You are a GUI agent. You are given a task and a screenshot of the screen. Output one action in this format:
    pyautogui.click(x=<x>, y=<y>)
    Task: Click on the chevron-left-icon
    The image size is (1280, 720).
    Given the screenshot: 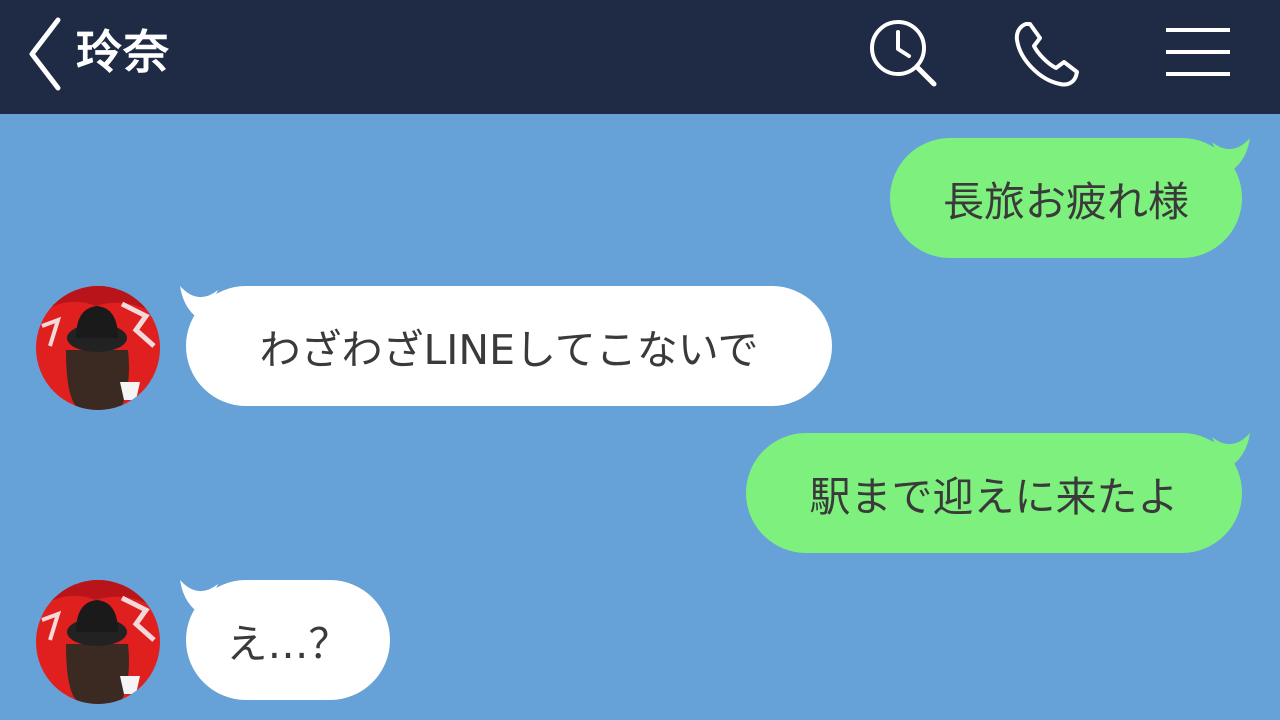 What is the action you would take?
    pyautogui.click(x=45, y=54)
    